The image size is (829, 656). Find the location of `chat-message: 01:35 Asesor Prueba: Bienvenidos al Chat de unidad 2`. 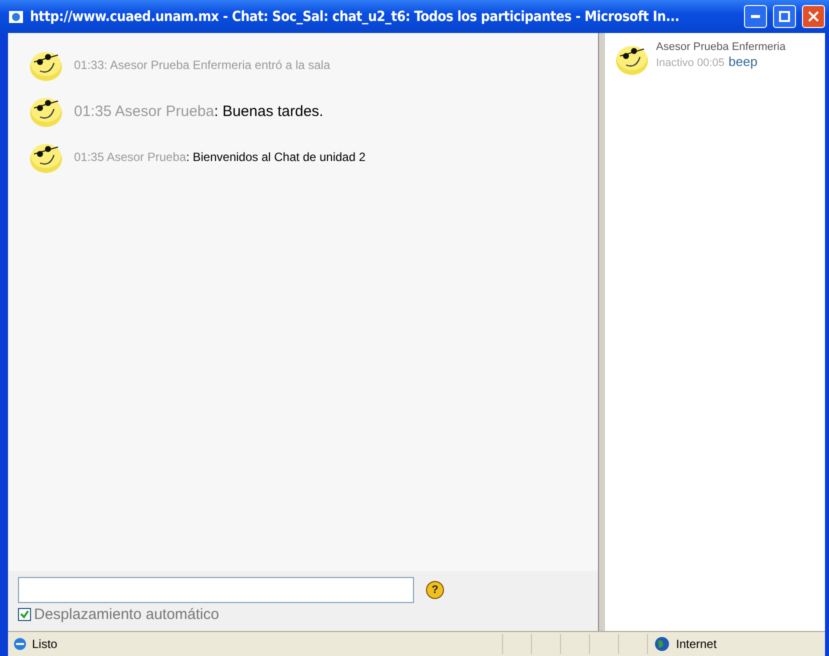

chat-message: 01:35 Asesor Prueba: Bienvenidos al Chat de unidad 2 is located at coordinates (220, 157).